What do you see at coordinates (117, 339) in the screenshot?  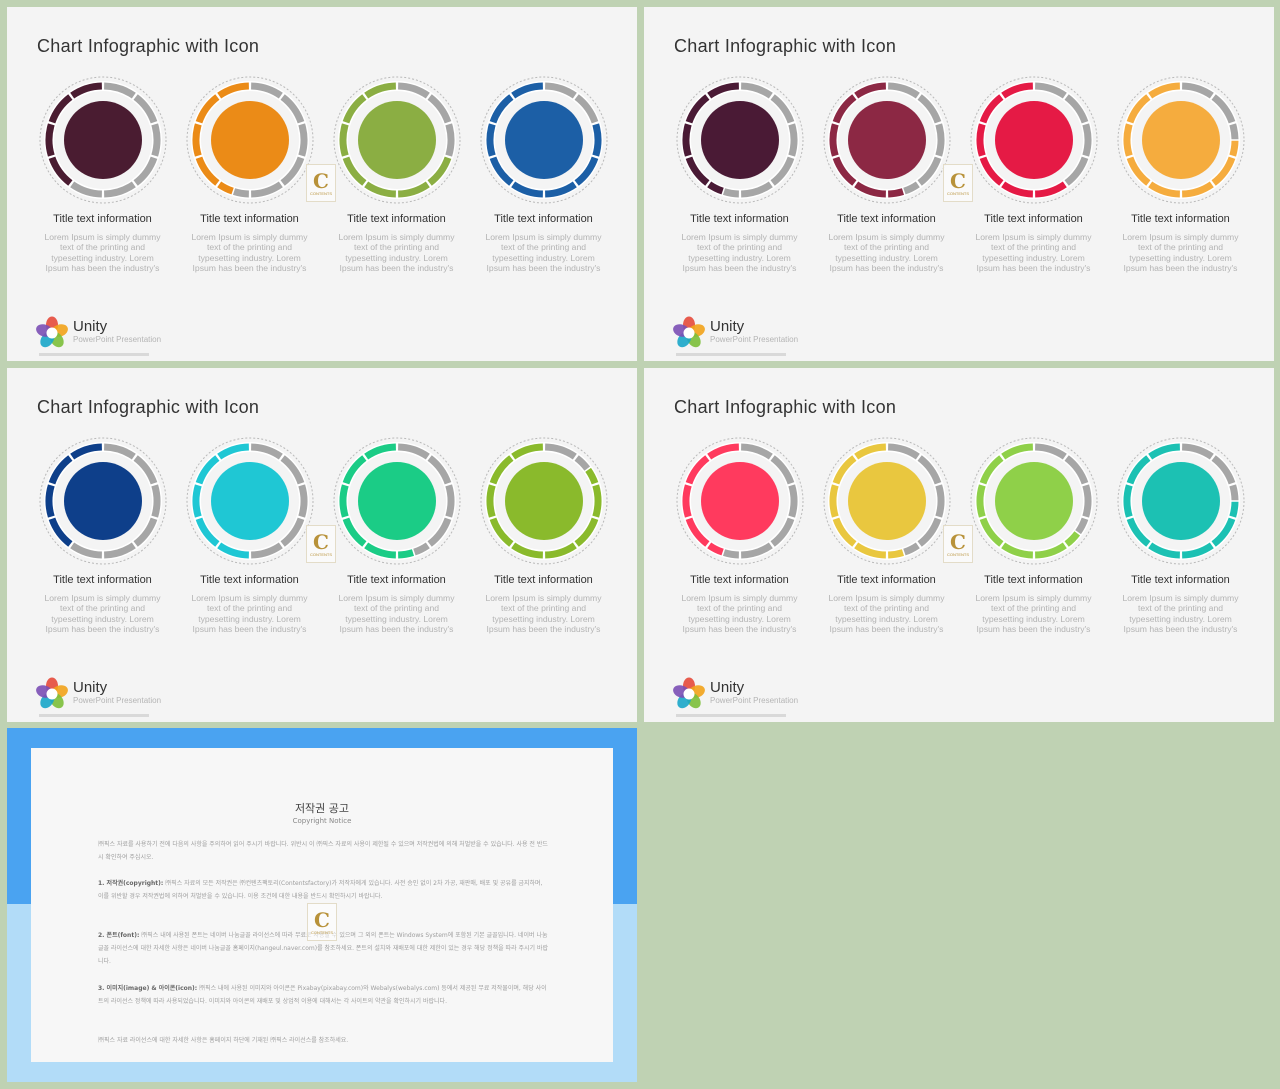 I see `brand-subtitle: PowerPoint Presentation` at bounding box center [117, 339].